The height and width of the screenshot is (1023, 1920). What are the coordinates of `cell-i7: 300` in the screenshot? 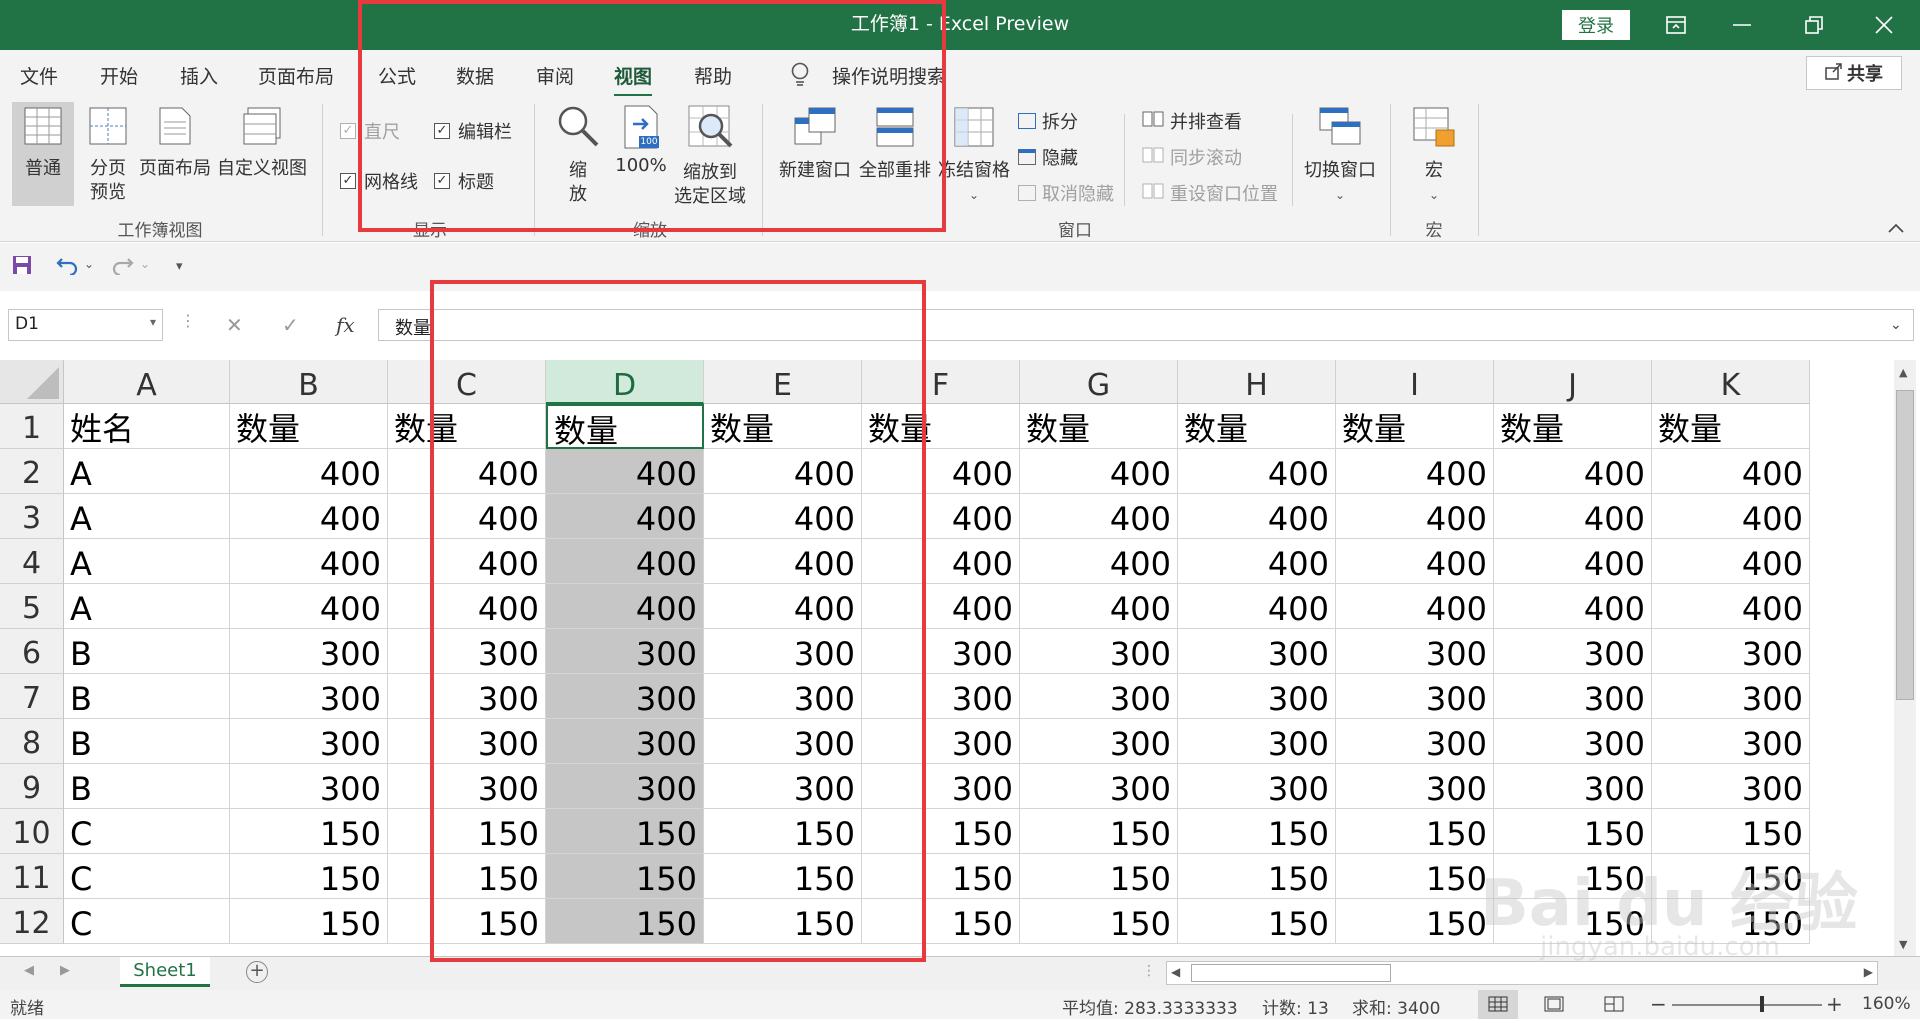 It's located at (1415, 696).